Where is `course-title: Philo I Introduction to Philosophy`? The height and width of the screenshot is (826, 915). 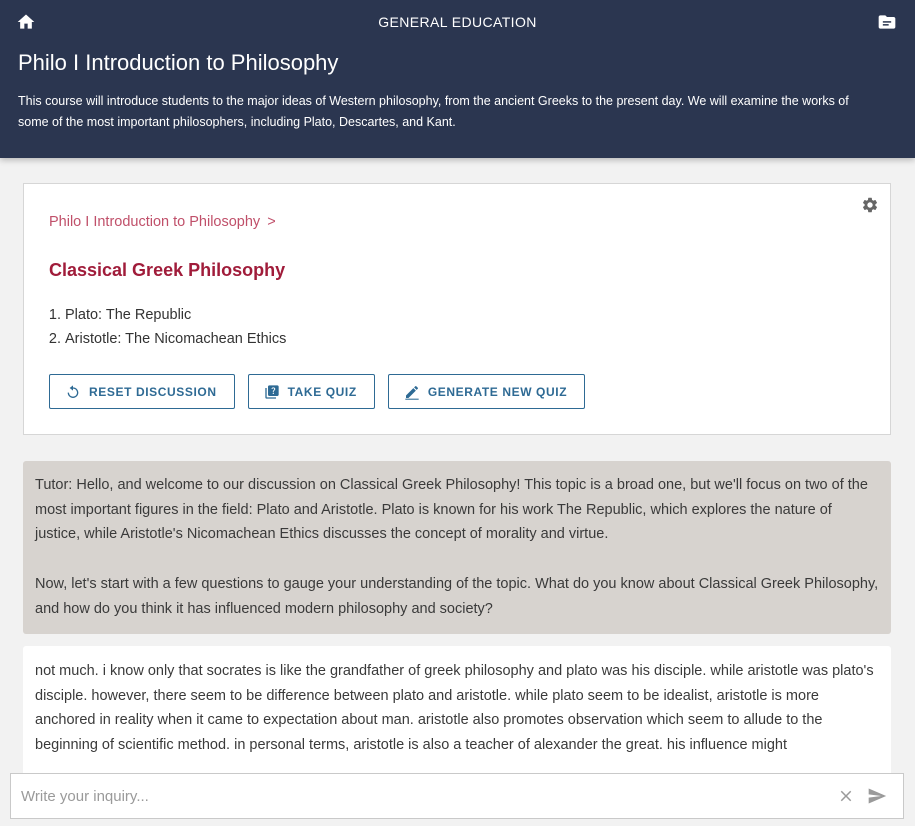
course-title: Philo I Introduction to Philosophy is located at coordinates (178, 62).